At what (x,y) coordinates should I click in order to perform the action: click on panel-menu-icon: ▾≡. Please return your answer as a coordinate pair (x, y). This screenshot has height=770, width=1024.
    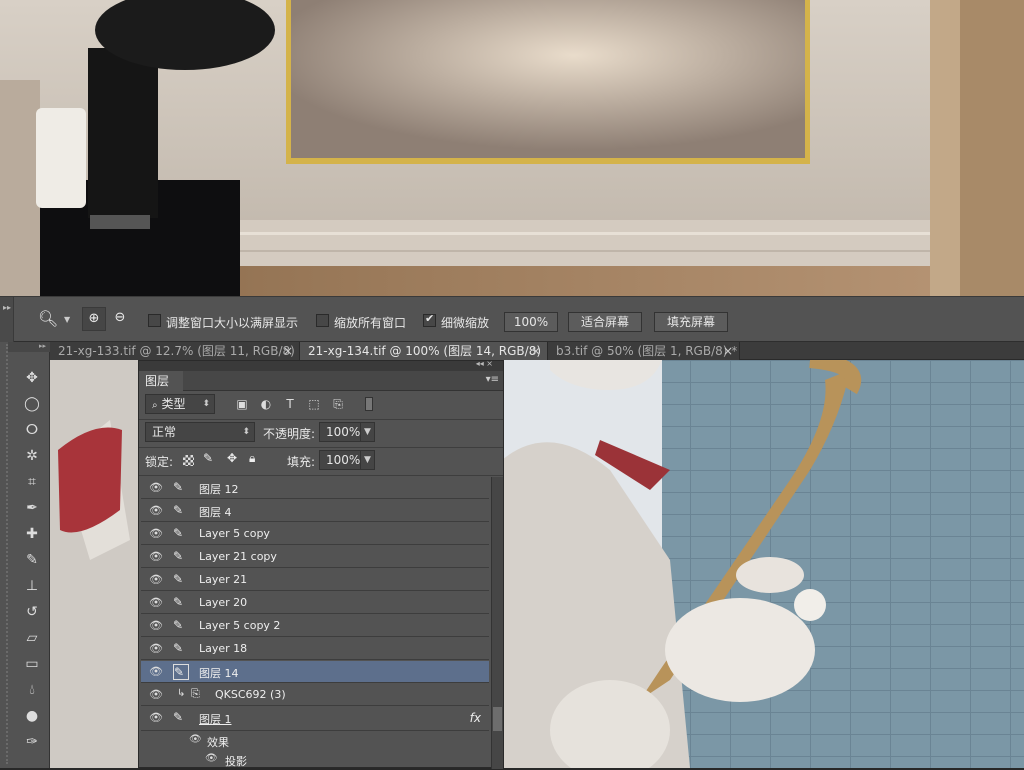
    Looking at the image, I should click on (492, 379).